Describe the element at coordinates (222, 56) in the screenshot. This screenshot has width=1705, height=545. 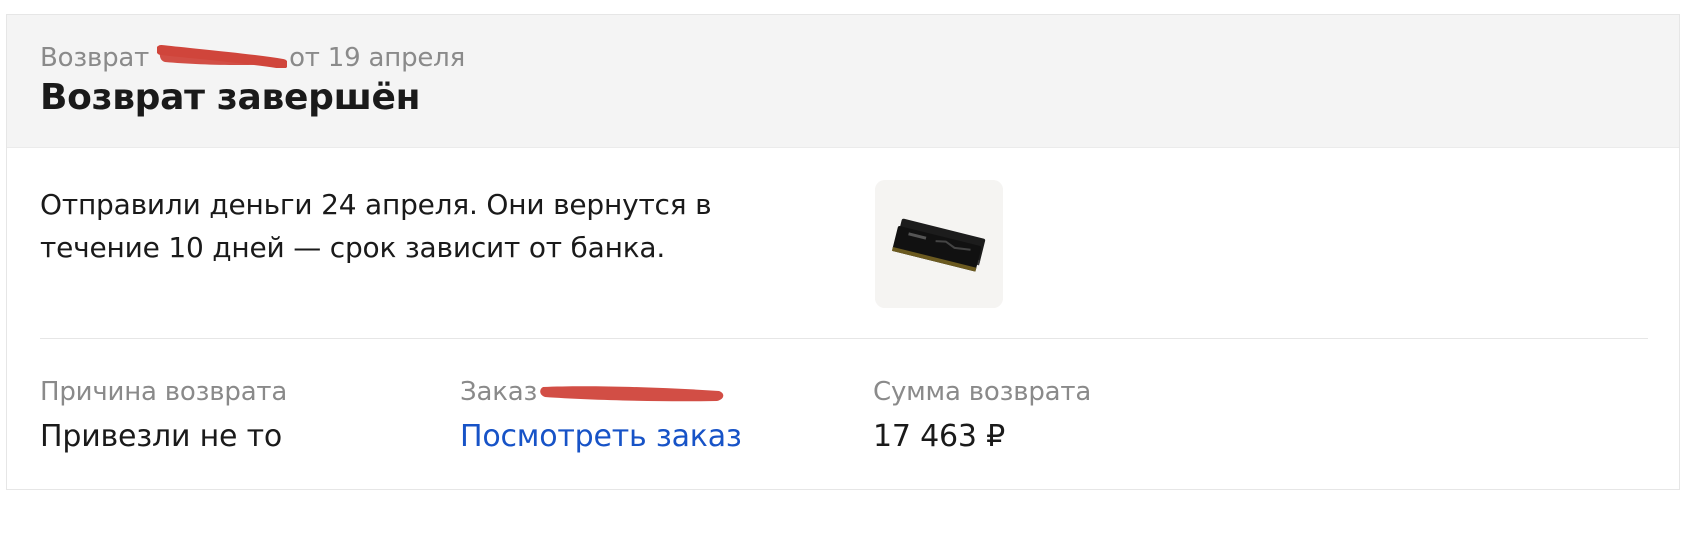
I see `redaction-mark` at that location.